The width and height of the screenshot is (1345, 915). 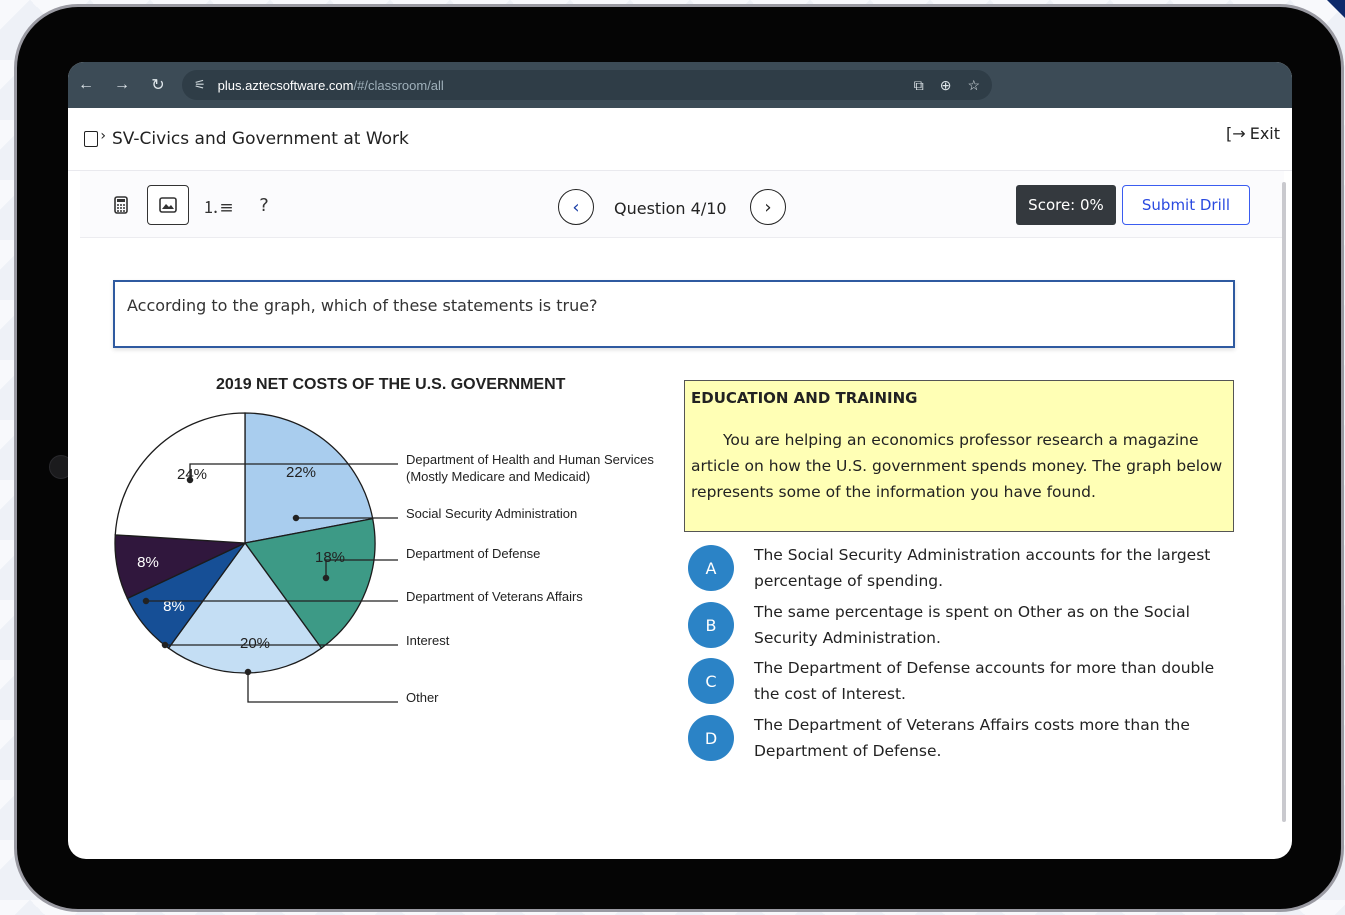 I want to click on numbered-list-button: ⒈≡, so click(x=218, y=205).